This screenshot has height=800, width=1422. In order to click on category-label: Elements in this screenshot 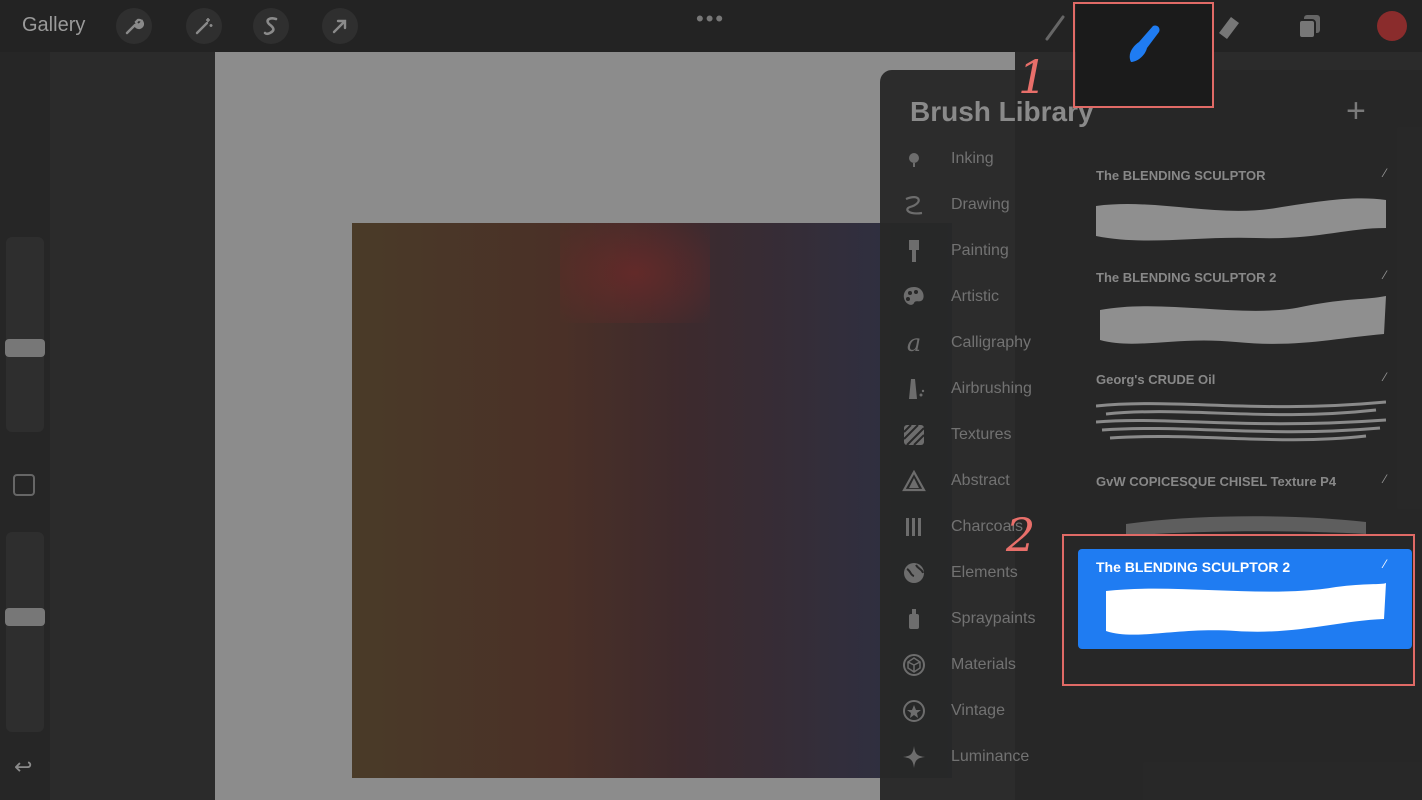, I will do `click(984, 572)`.